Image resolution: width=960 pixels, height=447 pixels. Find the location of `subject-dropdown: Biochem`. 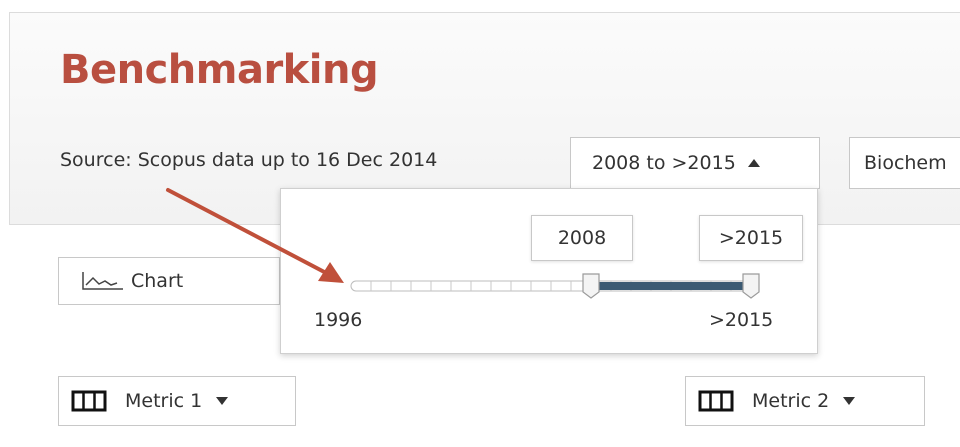

subject-dropdown: Biochem is located at coordinates (904, 163).